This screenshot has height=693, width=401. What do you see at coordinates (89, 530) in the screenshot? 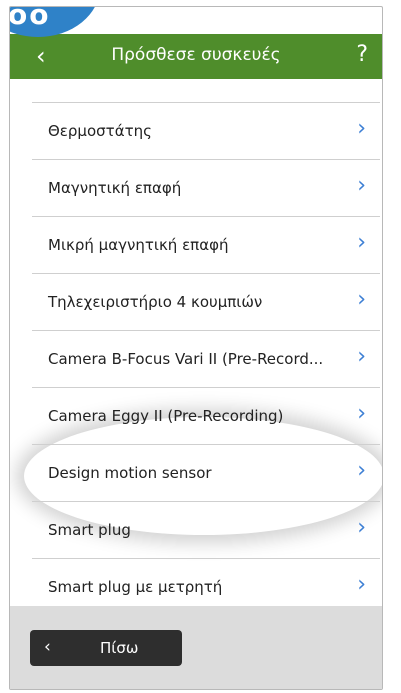
I see `list-item-label: Smart plug` at bounding box center [89, 530].